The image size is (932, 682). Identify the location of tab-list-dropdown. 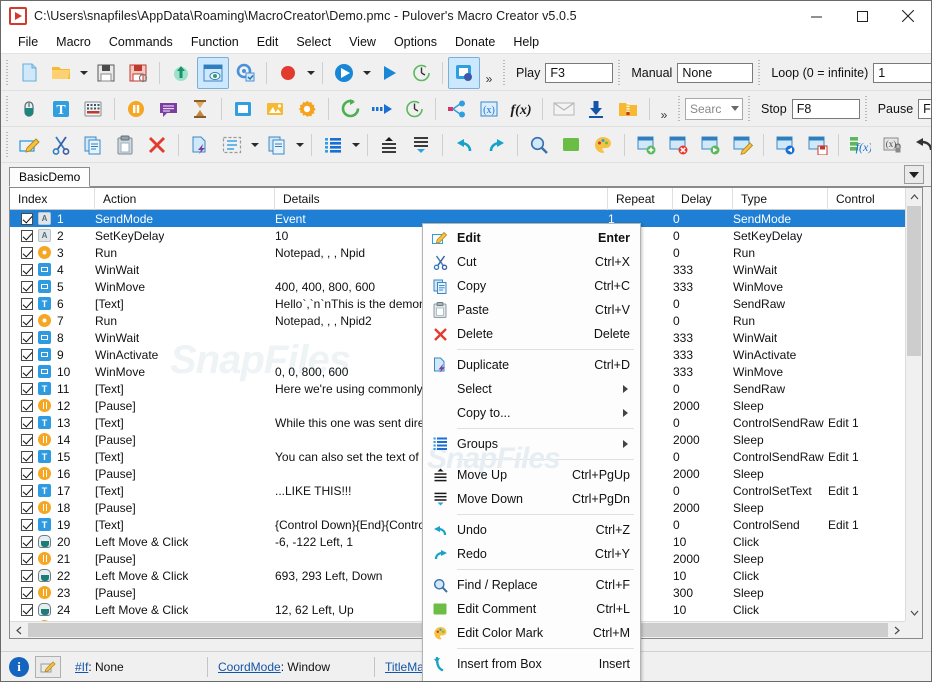
(914, 174).